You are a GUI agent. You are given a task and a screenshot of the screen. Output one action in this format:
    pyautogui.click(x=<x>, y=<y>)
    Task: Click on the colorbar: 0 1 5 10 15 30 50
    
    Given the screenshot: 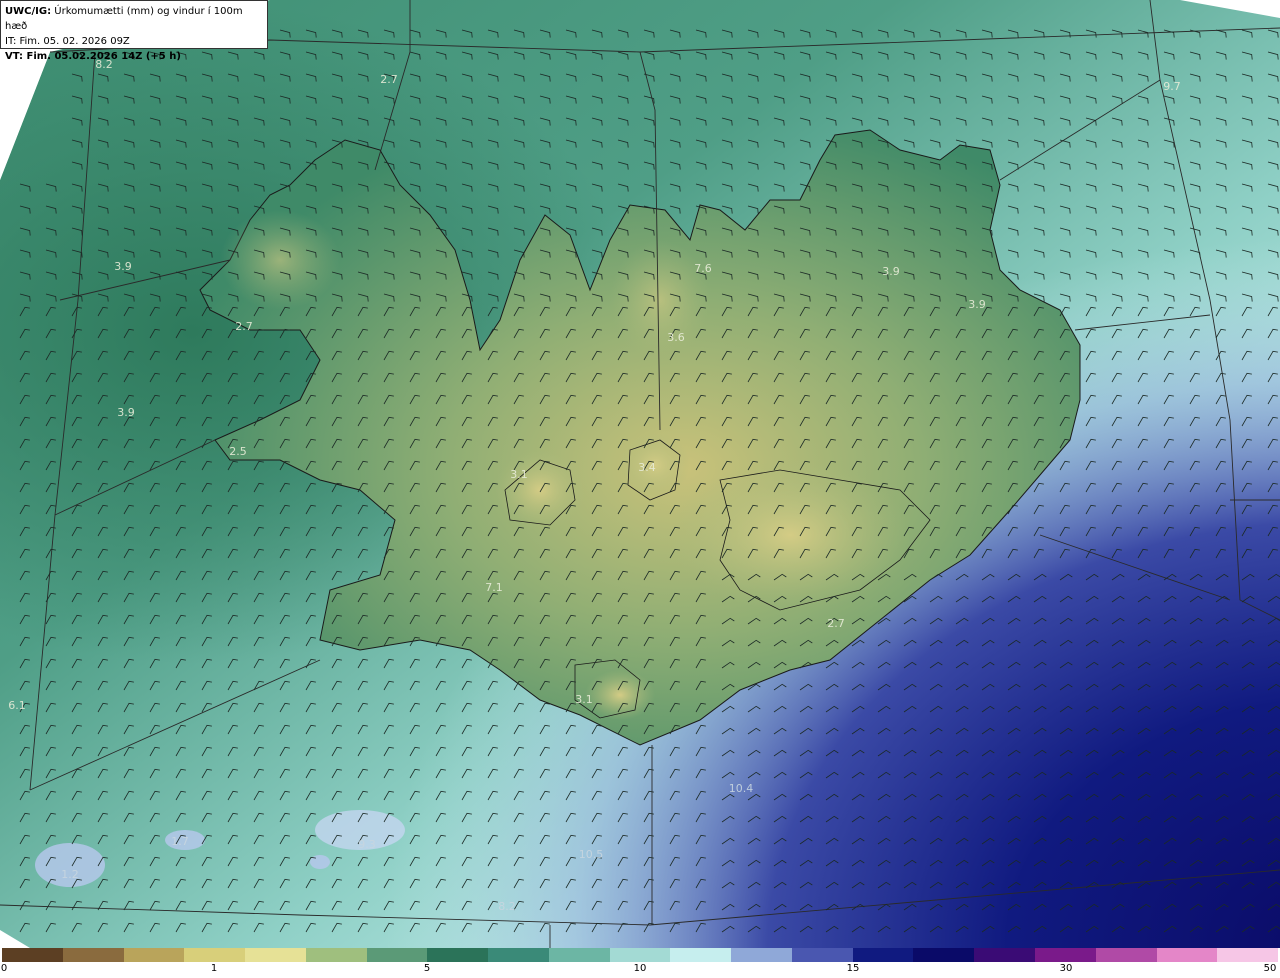 What is the action you would take?
    pyautogui.click(x=640, y=963)
    